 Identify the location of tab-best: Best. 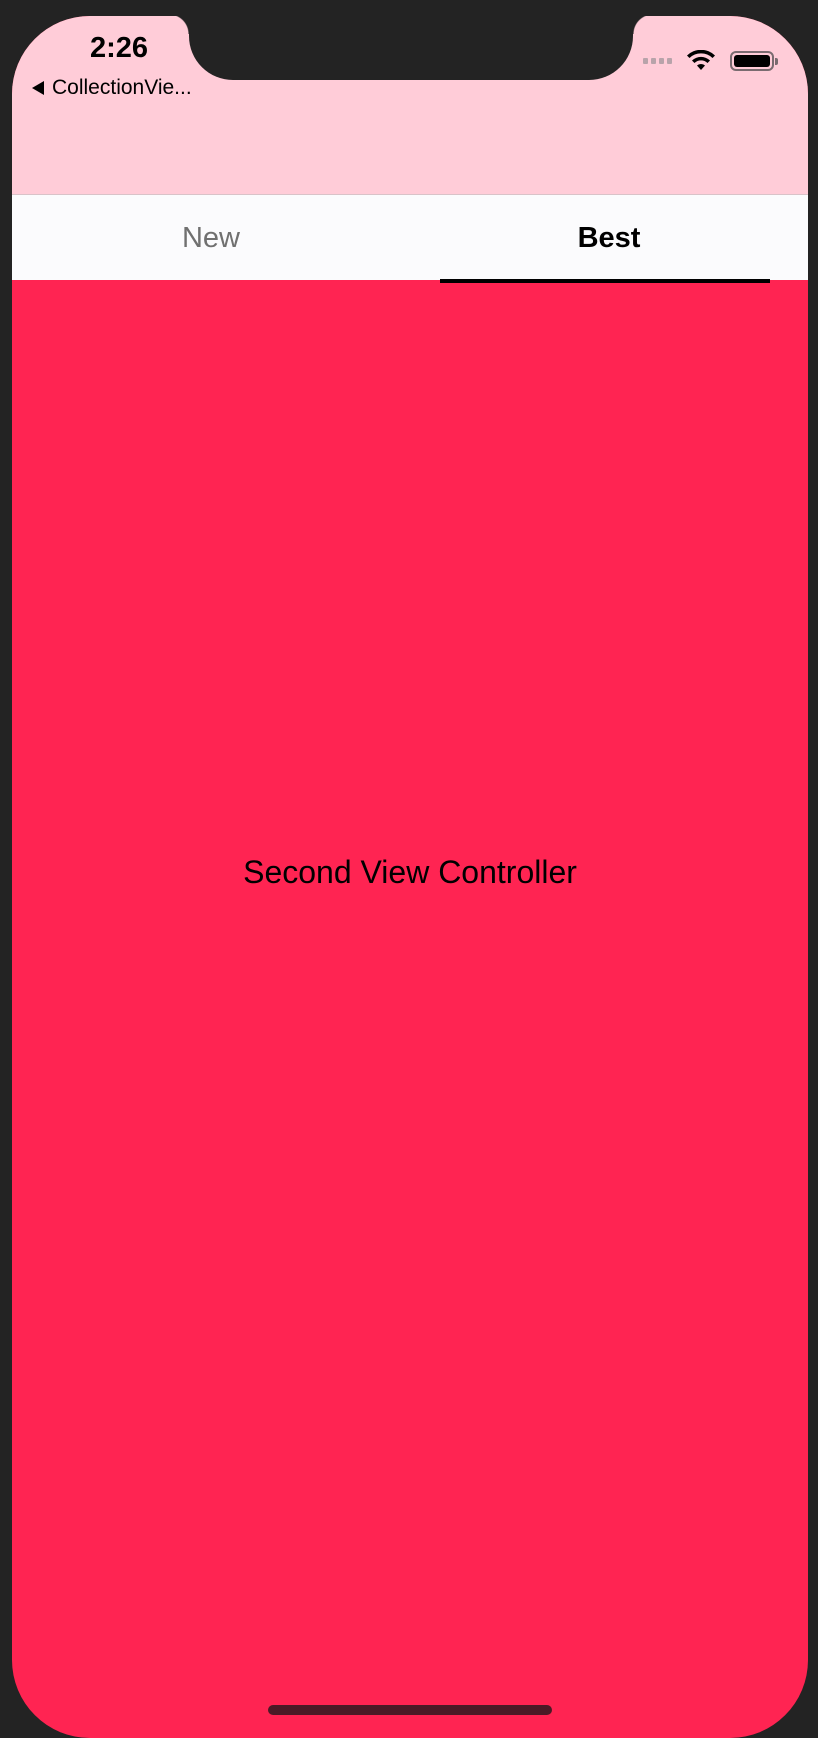
(609, 238).